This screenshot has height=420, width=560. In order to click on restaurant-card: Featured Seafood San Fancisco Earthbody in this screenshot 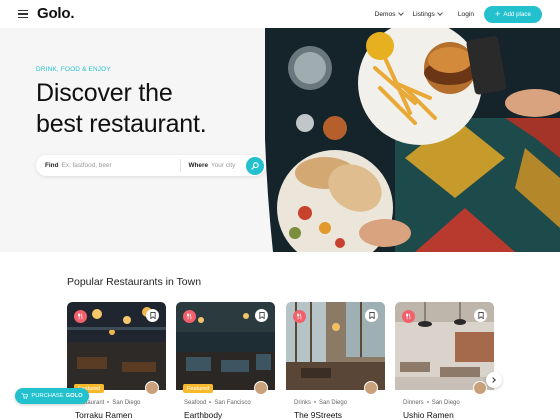, I will do `click(225, 361)`.